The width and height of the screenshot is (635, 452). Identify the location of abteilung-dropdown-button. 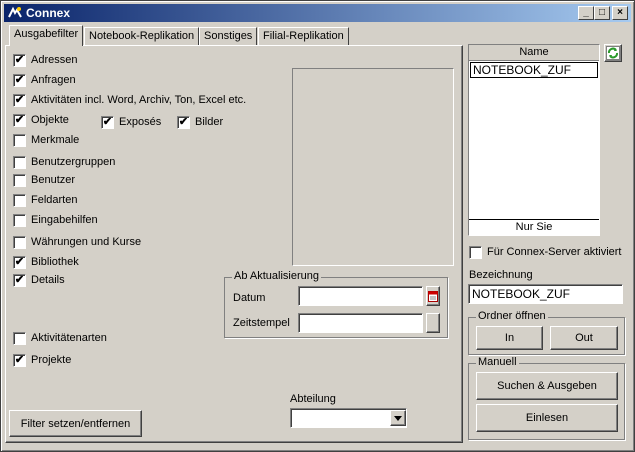
(398, 418).